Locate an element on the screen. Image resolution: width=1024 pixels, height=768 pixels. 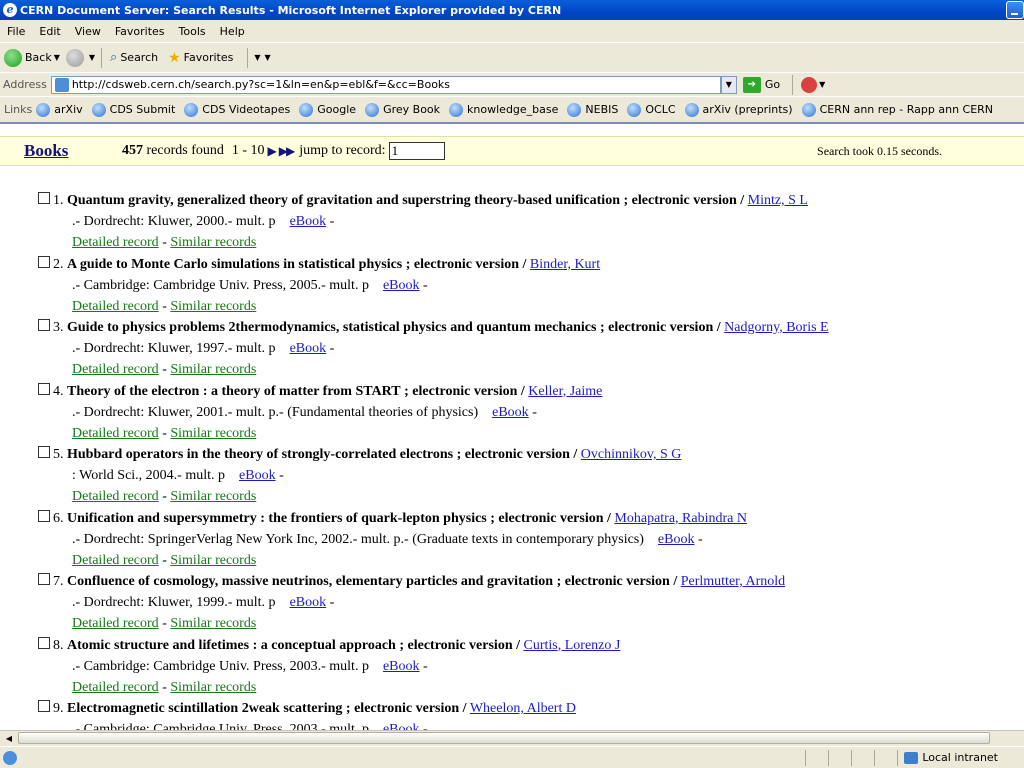
link-knowledge-base: knowledge_base is located at coordinates (503, 109).